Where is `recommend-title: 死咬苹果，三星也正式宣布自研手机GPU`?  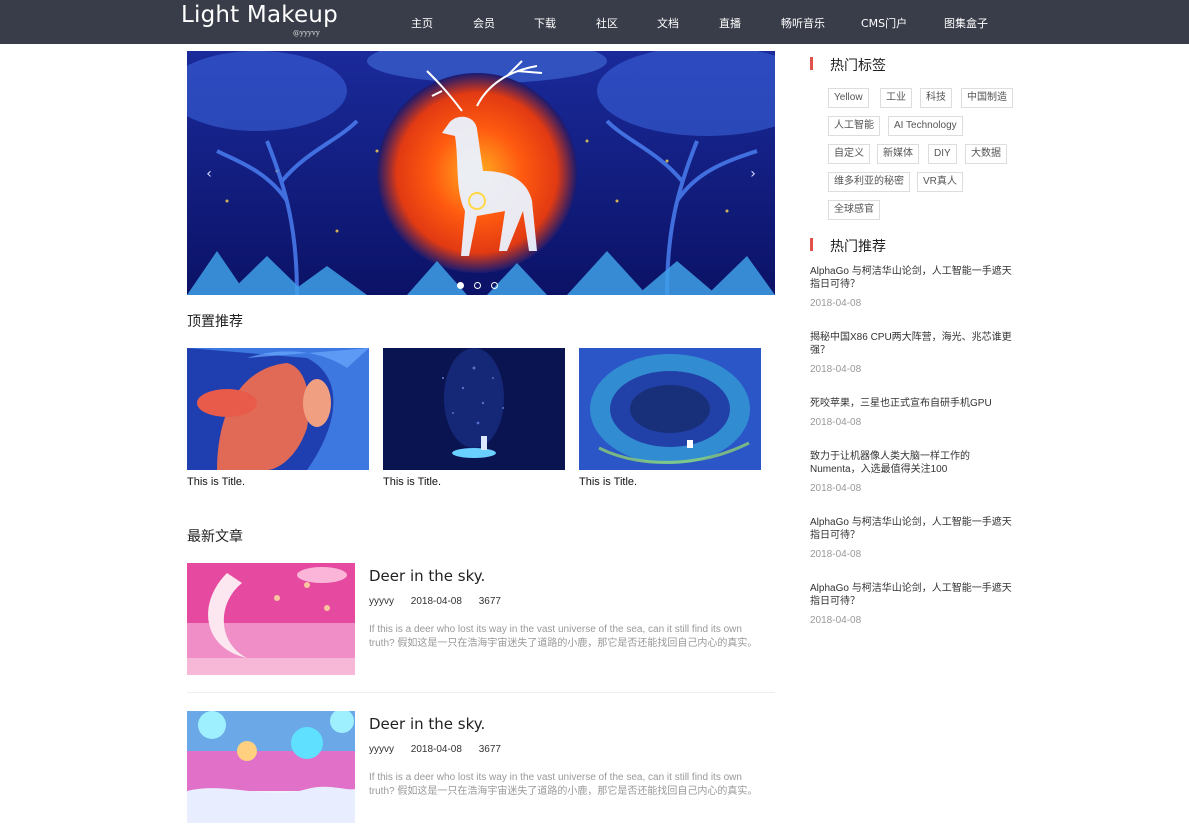
recommend-title: 死咬苹果，三星也正式宣布自研手机GPU is located at coordinates (915, 403).